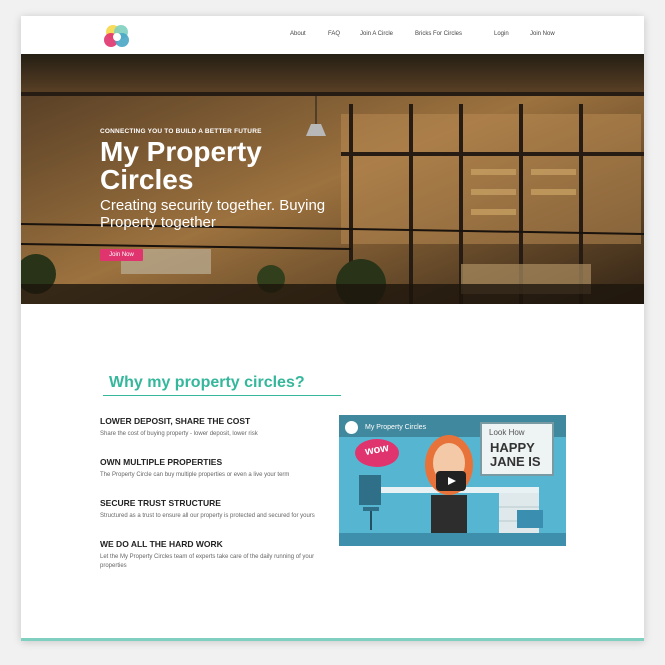 The width and height of the screenshot is (665, 665). What do you see at coordinates (121, 255) in the screenshot?
I see `join-now-button: Join Now` at bounding box center [121, 255].